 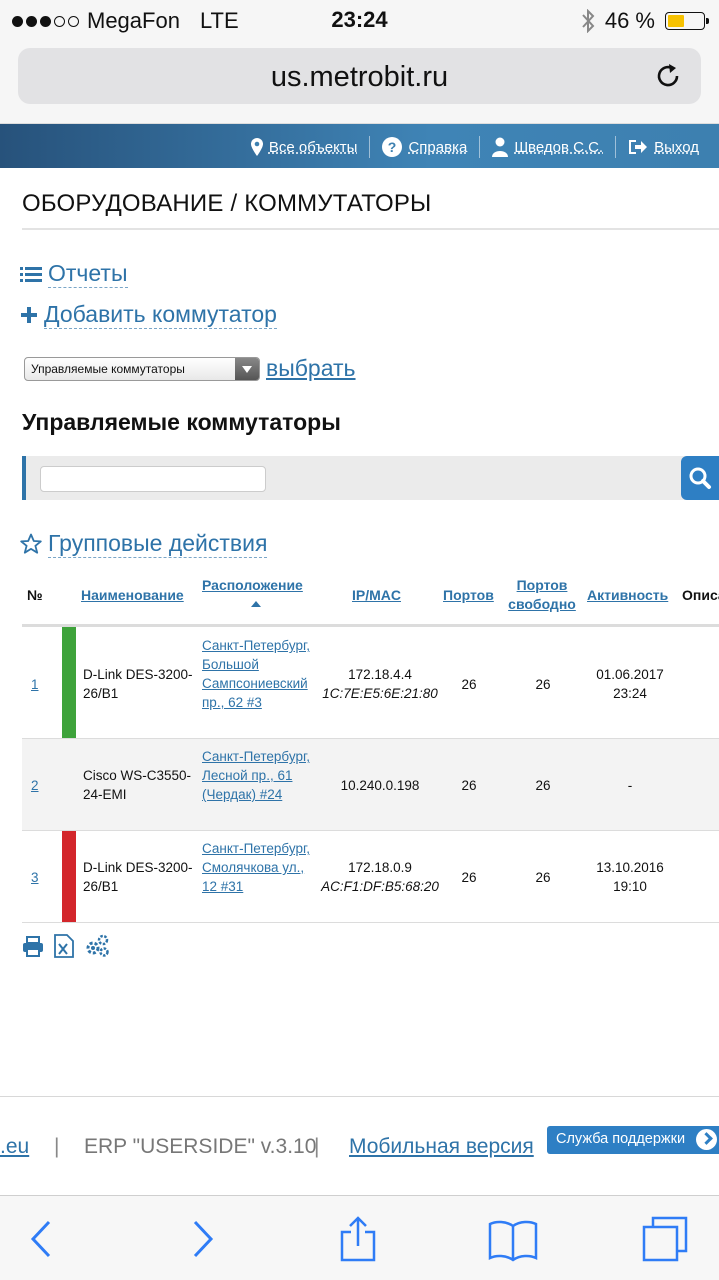 I want to click on search-input, so click(x=153, y=479).